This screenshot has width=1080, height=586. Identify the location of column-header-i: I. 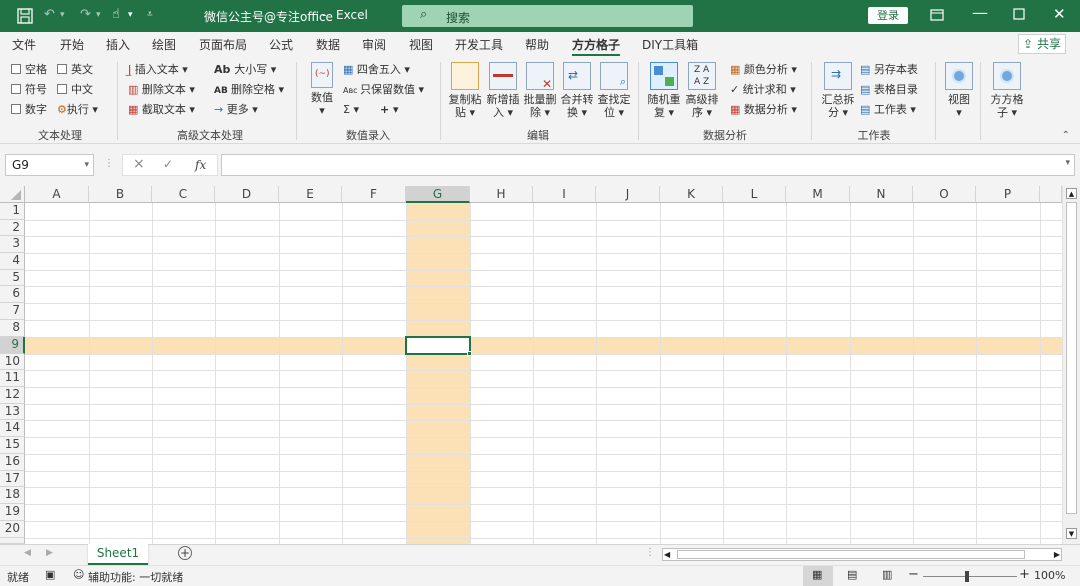
(564, 194).